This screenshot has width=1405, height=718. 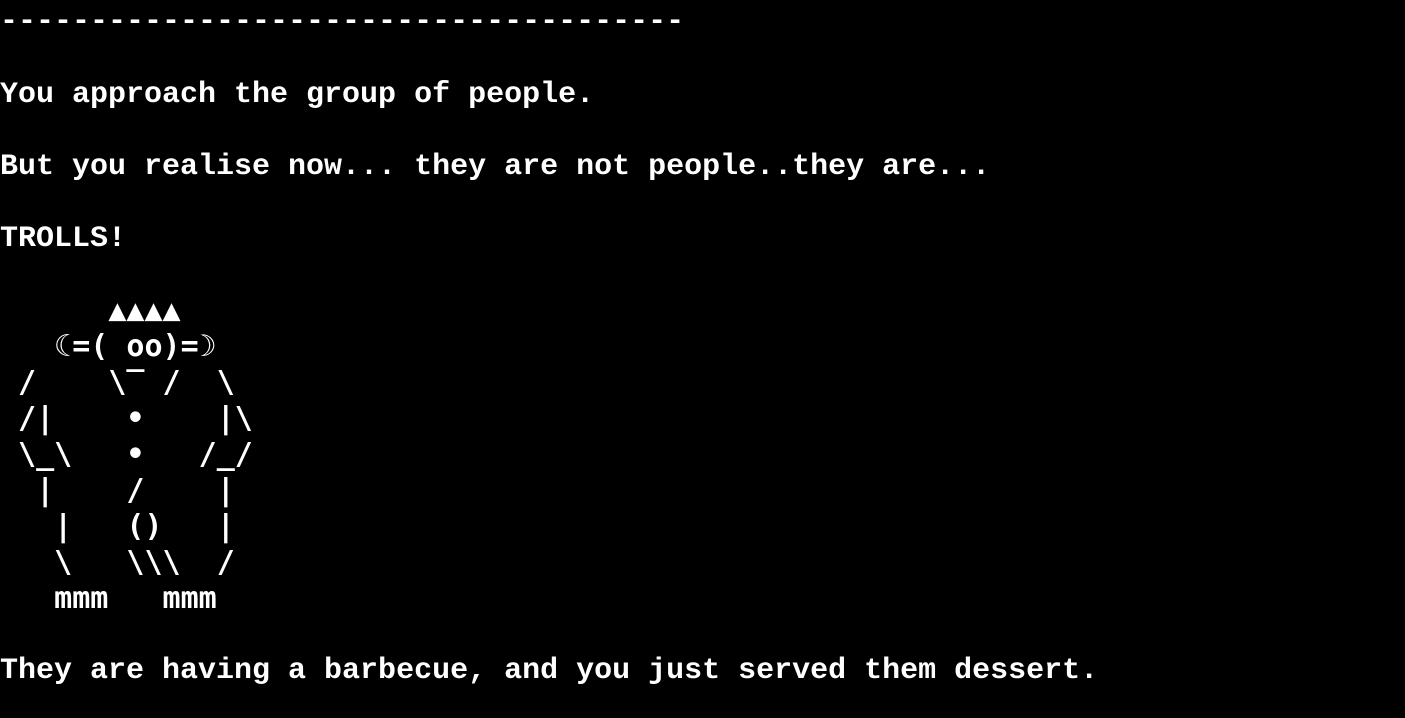 What do you see at coordinates (117, 382) in the screenshot?
I see `troll-art-line: / \‾ / \` at bounding box center [117, 382].